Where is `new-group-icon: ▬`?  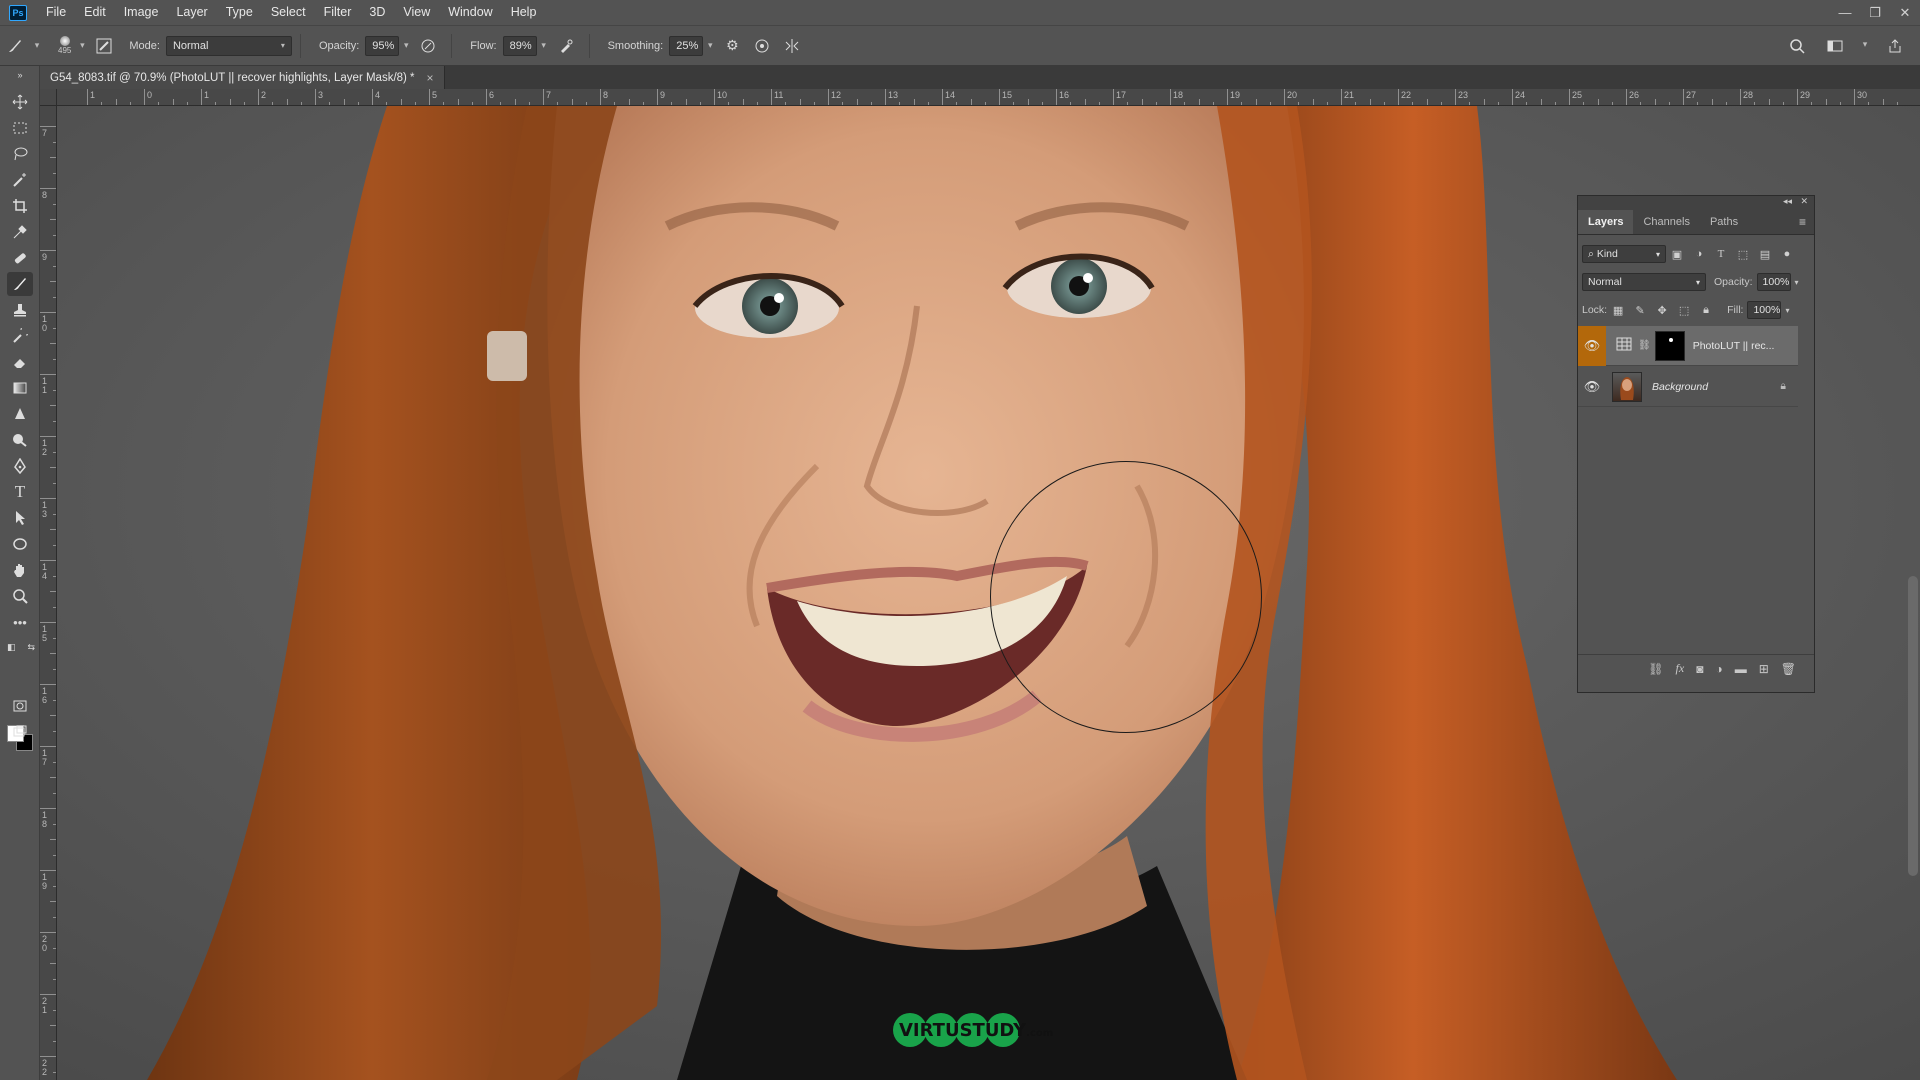 new-group-icon: ▬ is located at coordinates (1741, 669).